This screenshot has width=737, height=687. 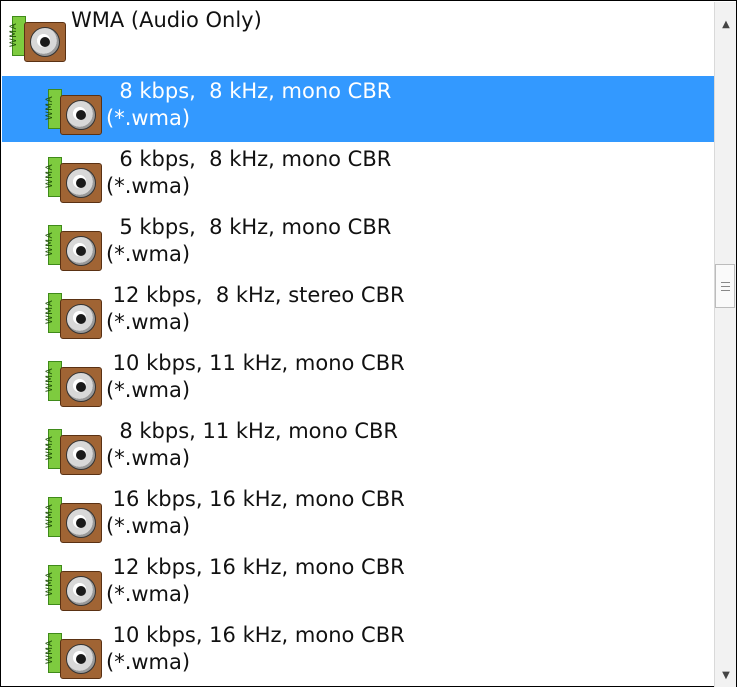 I want to click on list-item: WMA 10 kbps, 16 kHz, mono CBR (*.wma), so click(x=358, y=653).